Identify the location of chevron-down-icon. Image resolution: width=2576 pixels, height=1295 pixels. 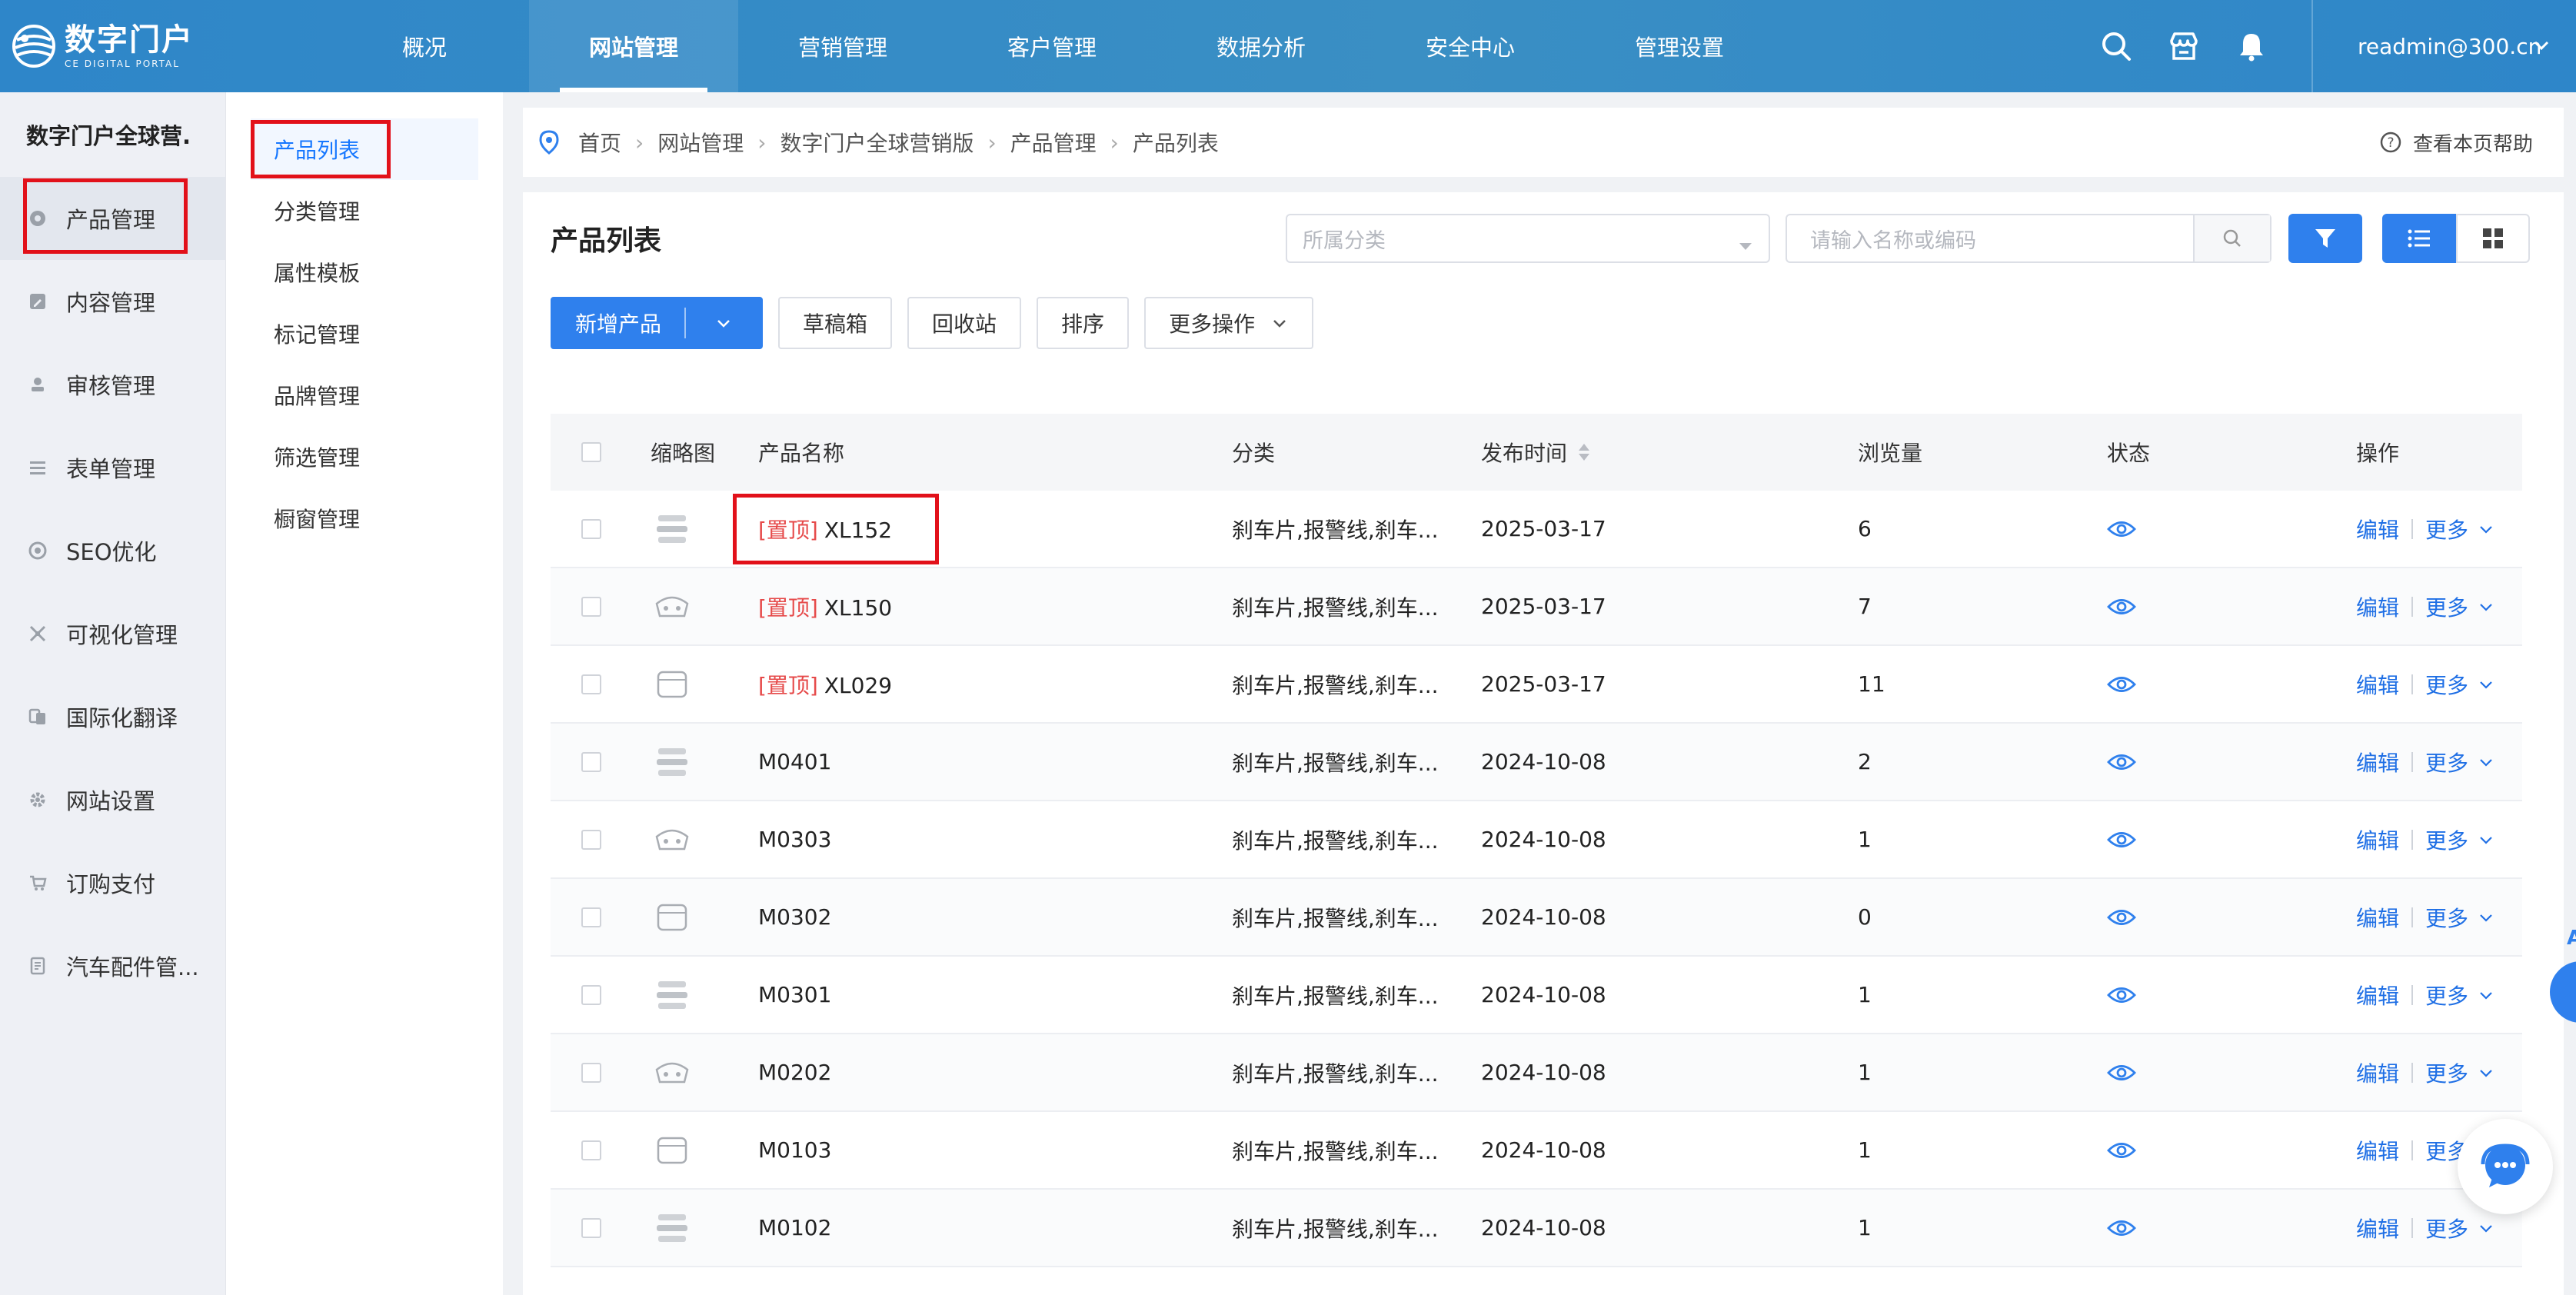
(723, 323).